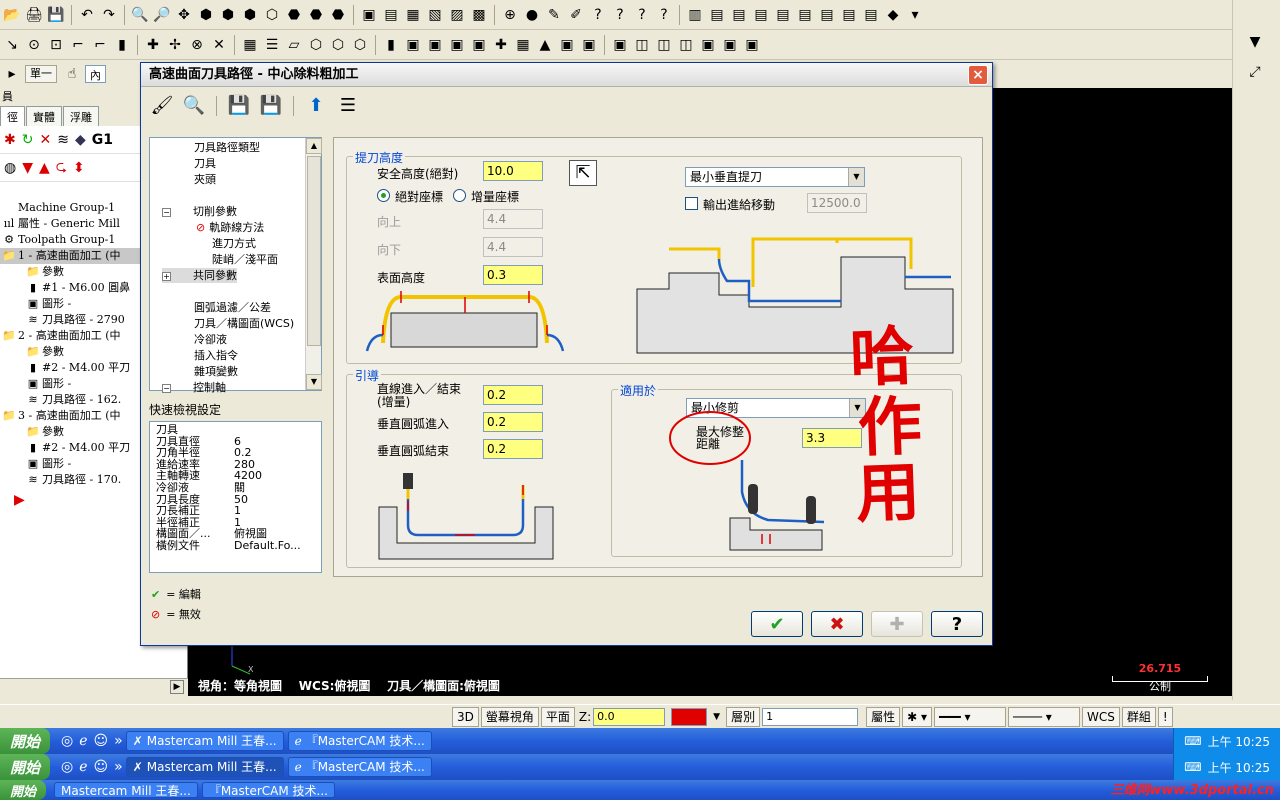 The image size is (1280, 800). I want to click on info-button: !, so click(1165, 716).